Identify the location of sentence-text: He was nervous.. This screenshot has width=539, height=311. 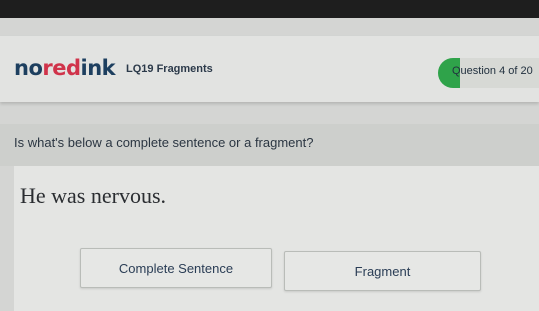
(93, 195).